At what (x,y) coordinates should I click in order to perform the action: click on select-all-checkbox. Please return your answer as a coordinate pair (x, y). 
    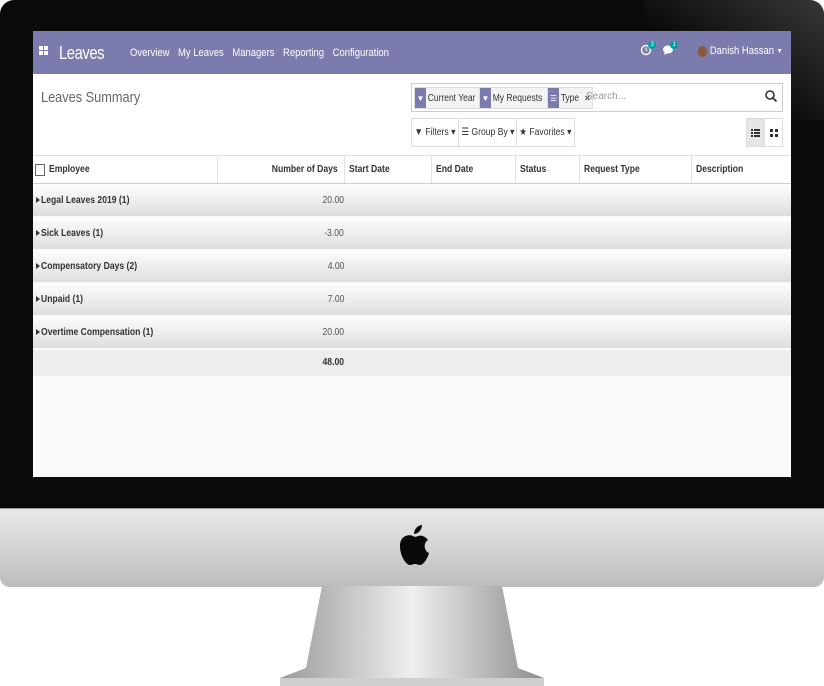
    Looking at the image, I should click on (40, 170).